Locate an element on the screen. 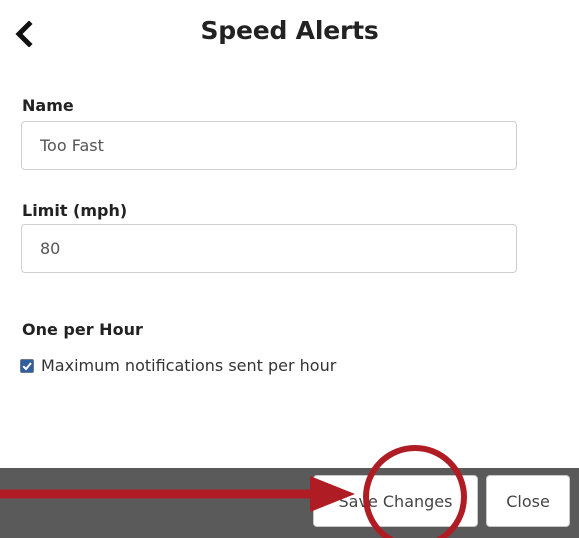 The height and width of the screenshot is (538, 579). name-label: Name is located at coordinates (48, 105).